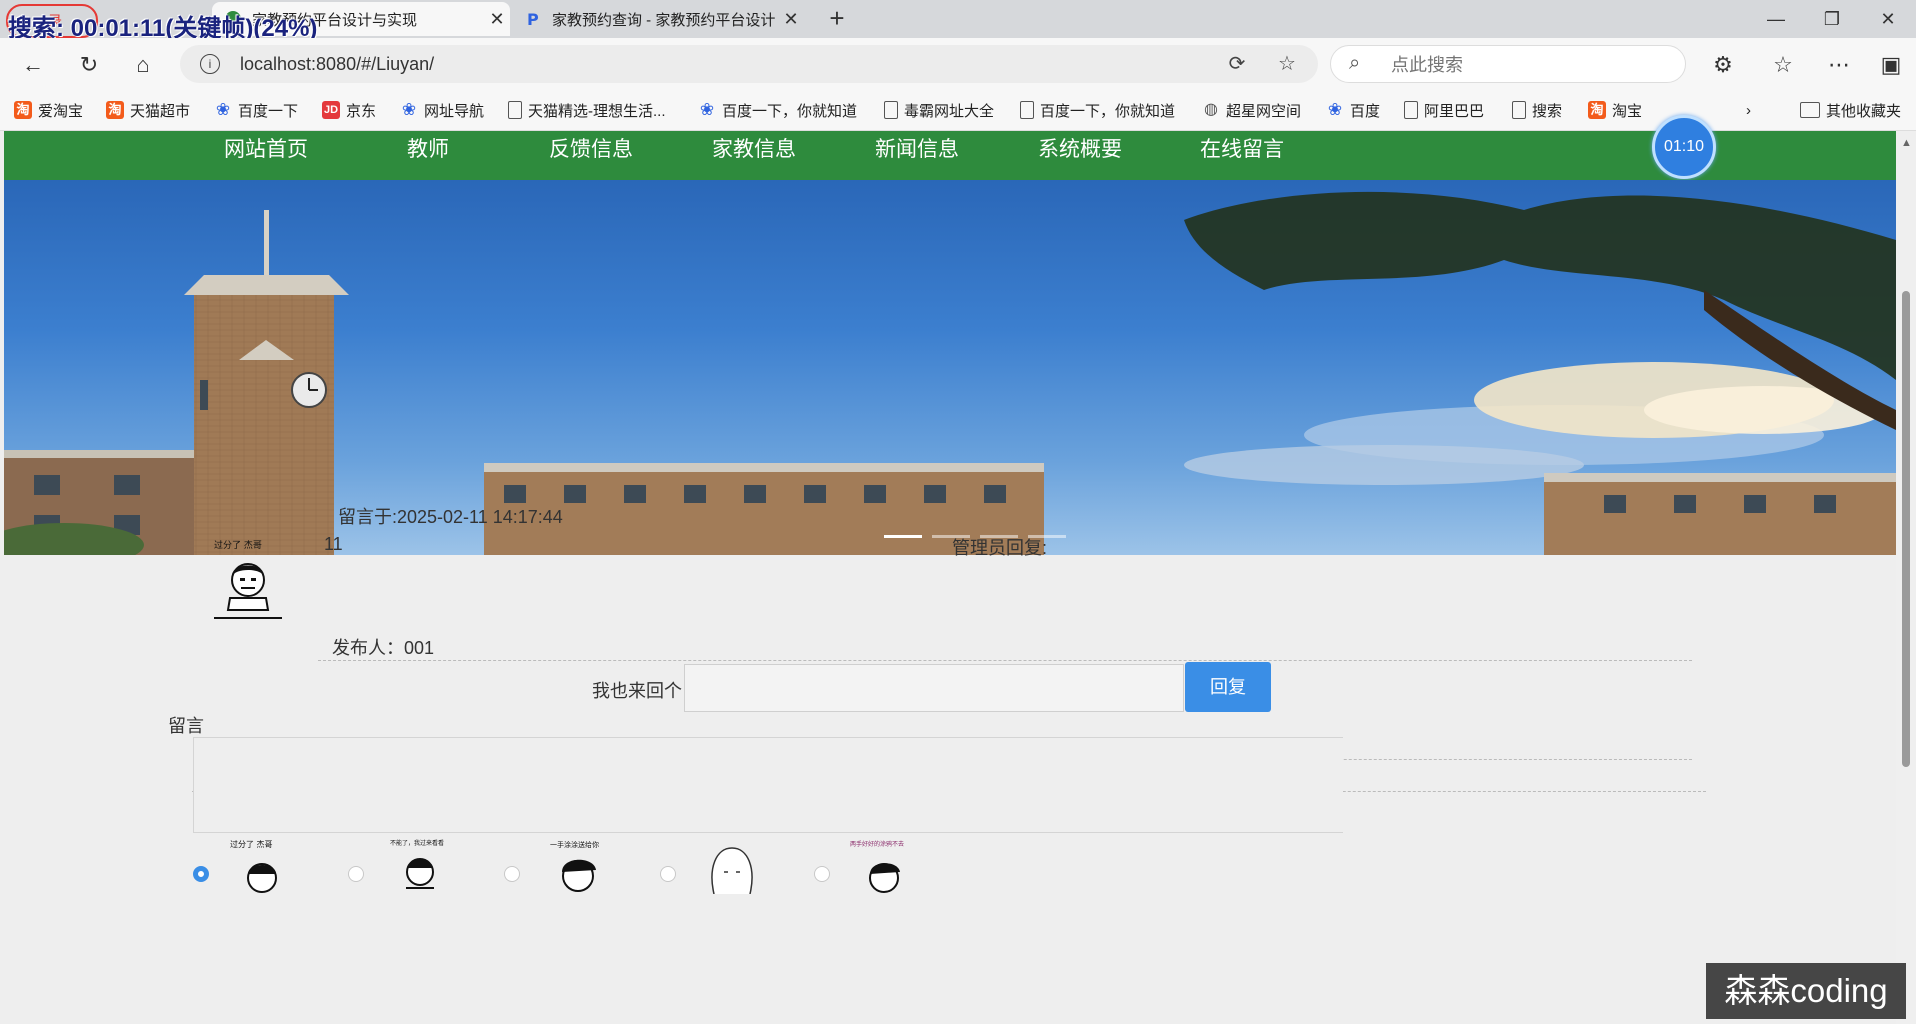 The width and height of the screenshot is (1916, 1024). What do you see at coordinates (574, 844) in the screenshot?
I see `svg-text: 一手涂涂送给你` at bounding box center [574, 844].